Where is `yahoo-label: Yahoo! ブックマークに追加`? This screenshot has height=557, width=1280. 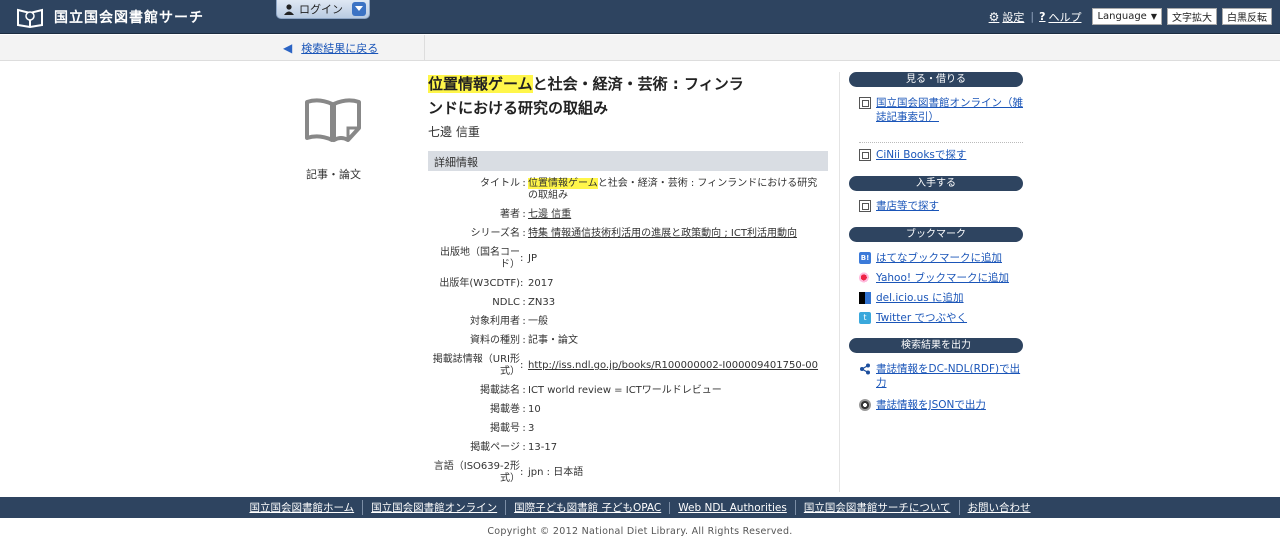
yahoo-label: Yahoo! ブックマークに追加 is located at coordinates (942, 278).